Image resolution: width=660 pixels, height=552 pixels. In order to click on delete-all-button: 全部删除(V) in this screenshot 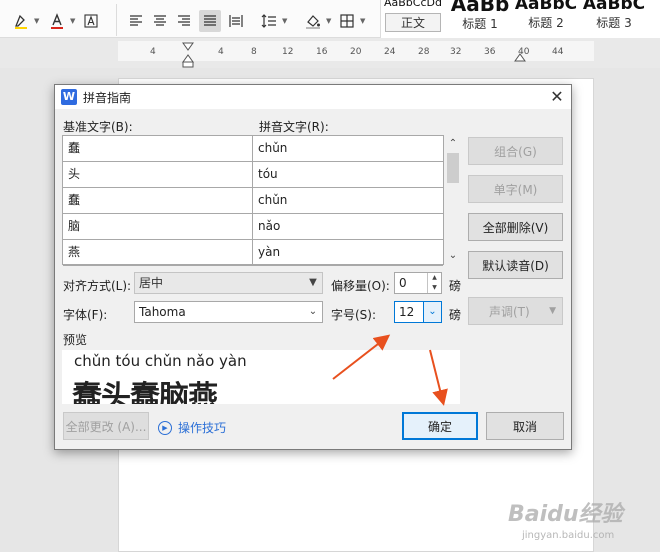, I will do `click(515, 227)`.